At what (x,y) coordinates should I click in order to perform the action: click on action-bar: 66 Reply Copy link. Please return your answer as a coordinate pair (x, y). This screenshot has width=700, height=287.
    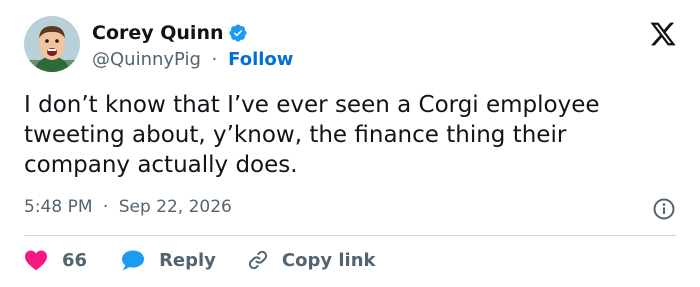
    Looking at the image, I should click on (200, 260).